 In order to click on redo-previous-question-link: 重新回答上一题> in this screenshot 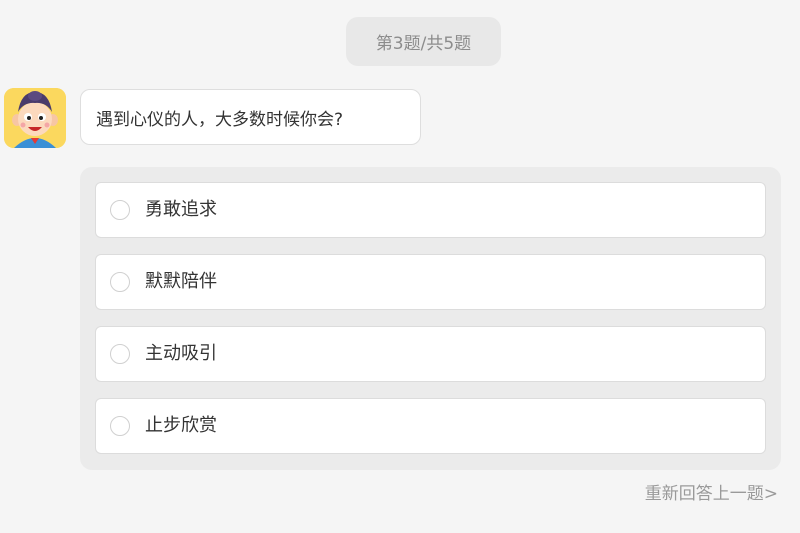, I will do `click(711, 491)`.